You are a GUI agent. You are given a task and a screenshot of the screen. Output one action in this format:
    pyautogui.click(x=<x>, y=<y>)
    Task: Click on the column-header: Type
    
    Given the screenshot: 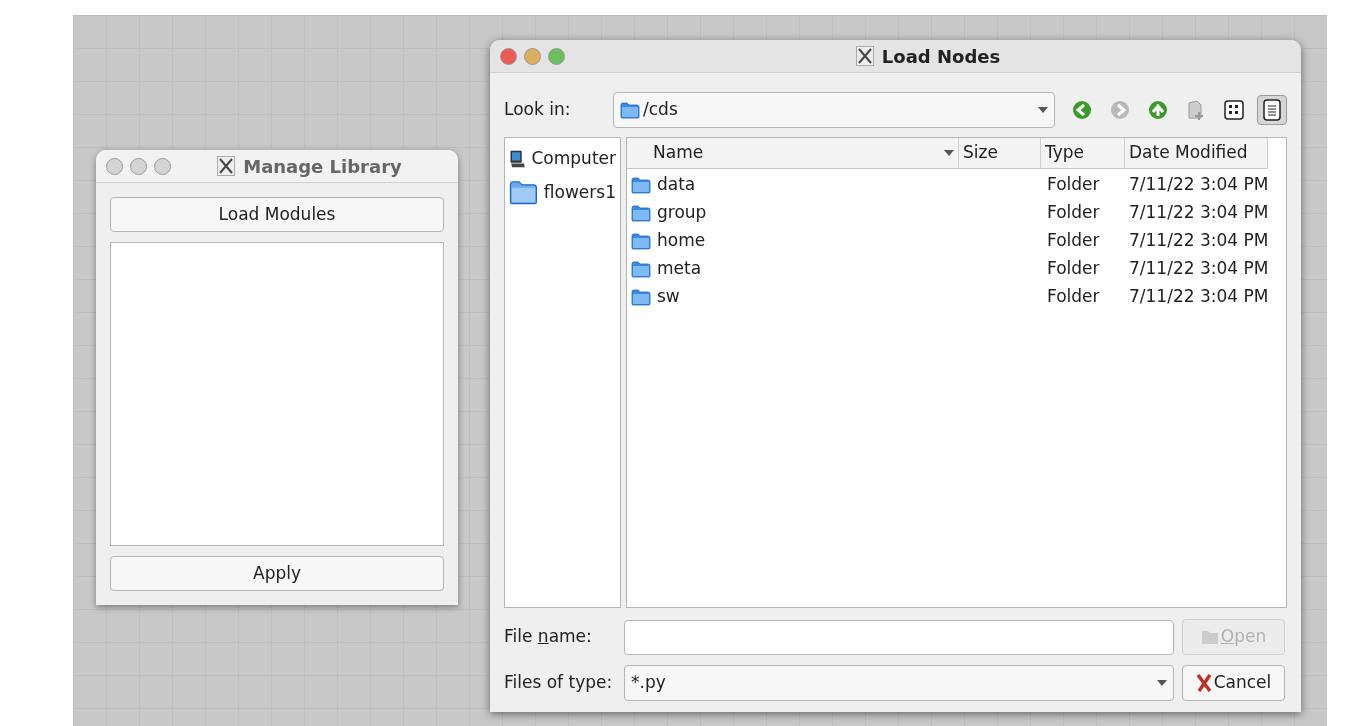 What is the action you would take?
    pyautogui.click(x=1083, y=153)
    